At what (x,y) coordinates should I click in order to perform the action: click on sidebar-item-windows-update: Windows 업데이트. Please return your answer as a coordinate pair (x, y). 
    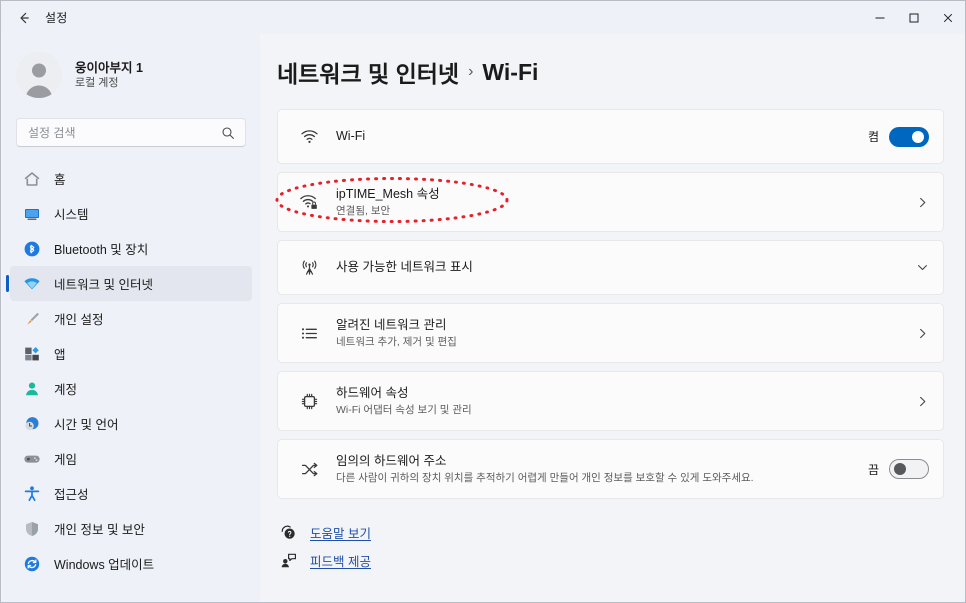
    Looking at the image, I should click on (131, 563).